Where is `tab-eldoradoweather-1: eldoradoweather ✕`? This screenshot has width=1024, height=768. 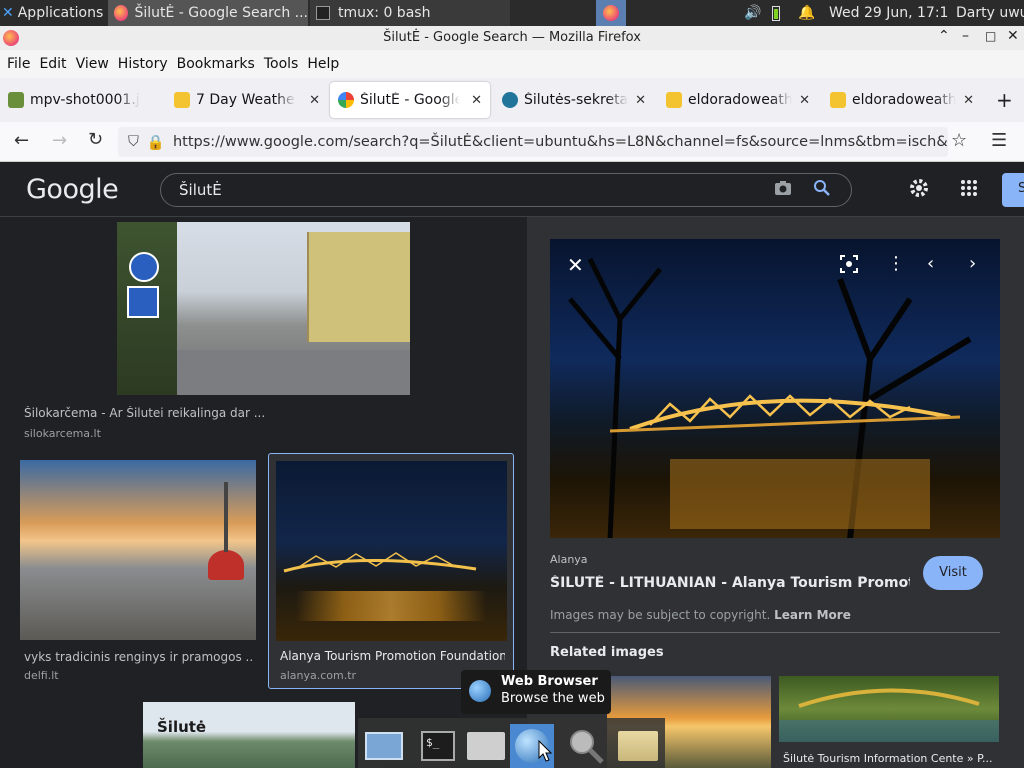
tab-eldoradoweather-1: eldoradoweather ✕ is located at coordinates (738, 100).